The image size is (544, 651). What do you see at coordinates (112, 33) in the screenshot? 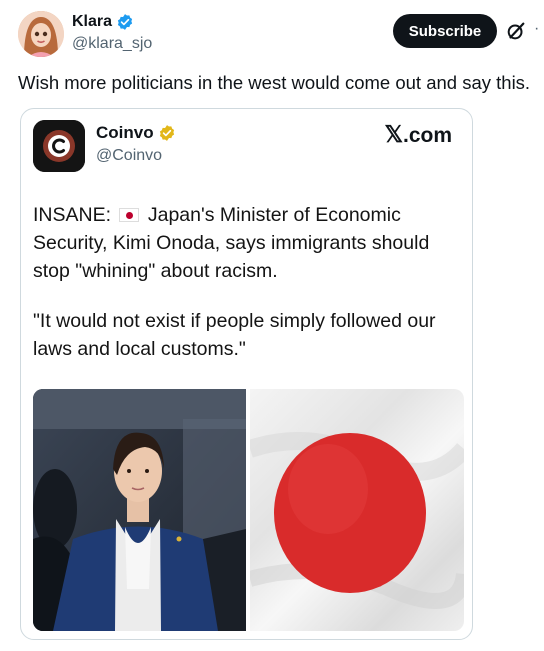
I see `author-block: Klara @klara_sjo` at bounding box center [112, 33].